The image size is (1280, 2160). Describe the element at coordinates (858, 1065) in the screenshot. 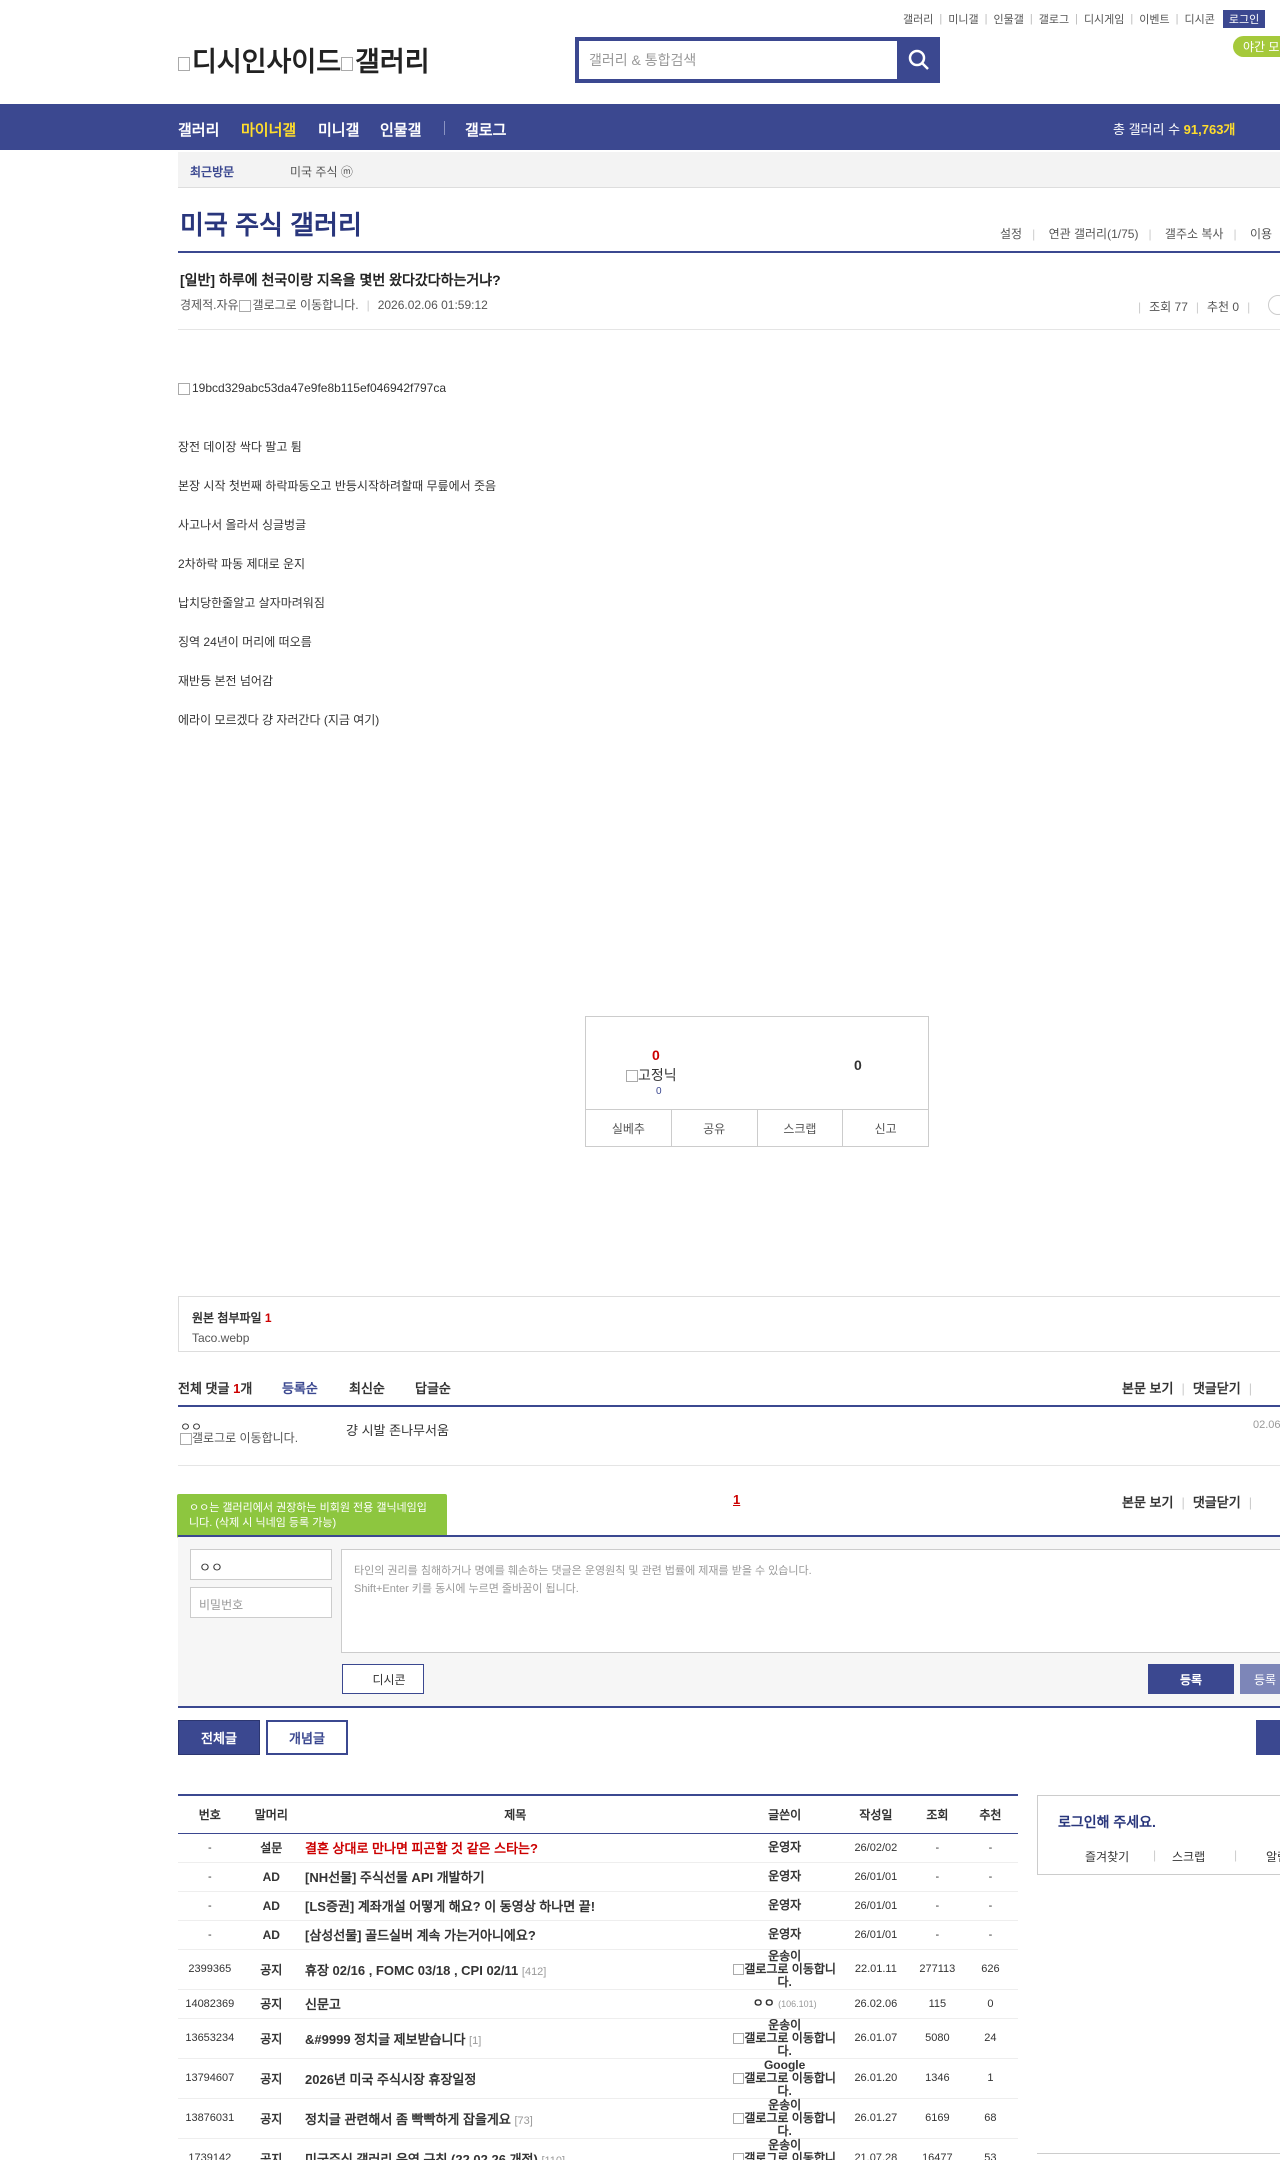

I see `downvote-count: 0` at that location.